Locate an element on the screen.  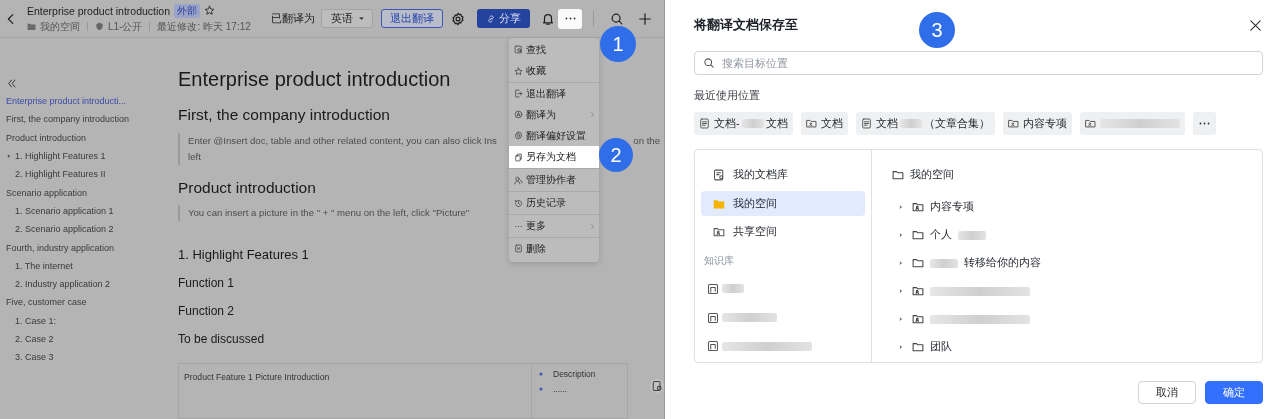
quote-text: You can insert a picture in the " + " menu on the left, click "Picture" is located at coordinates (329, 213).